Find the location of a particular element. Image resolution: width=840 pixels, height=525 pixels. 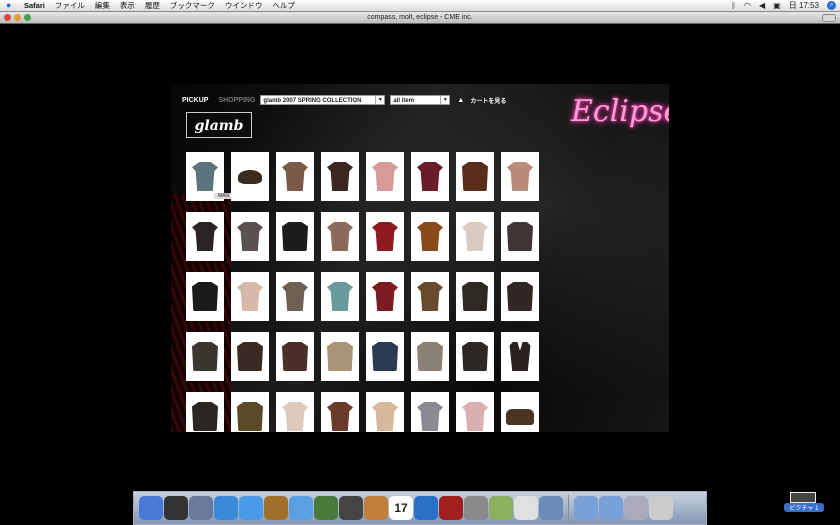

preview-icon is located at coordinates (526, 508).